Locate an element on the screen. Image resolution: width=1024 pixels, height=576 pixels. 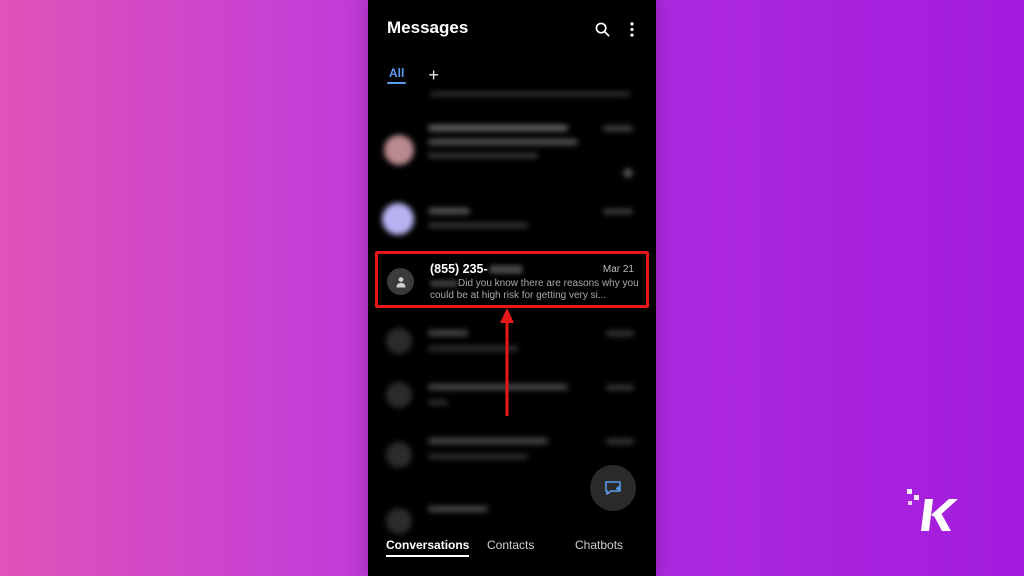
redacted-number is located at coordinates (505, 270).